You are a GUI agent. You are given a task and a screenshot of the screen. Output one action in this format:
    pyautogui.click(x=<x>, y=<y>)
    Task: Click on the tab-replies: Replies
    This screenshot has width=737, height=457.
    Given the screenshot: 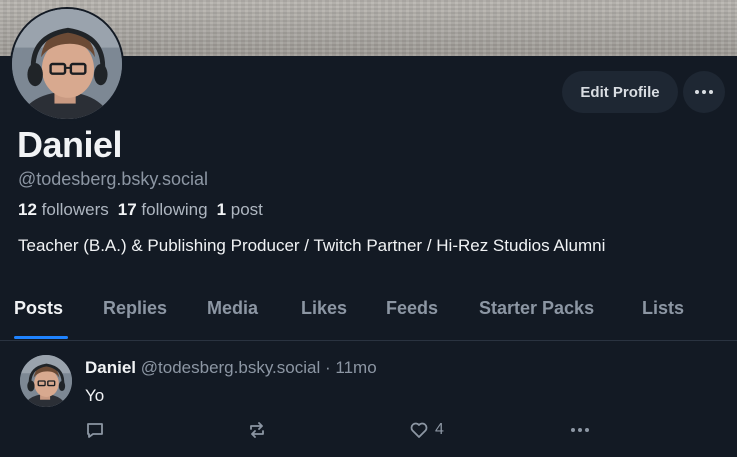 What is the action you would take?
    pyautogui.click(x=135, y=308)
    